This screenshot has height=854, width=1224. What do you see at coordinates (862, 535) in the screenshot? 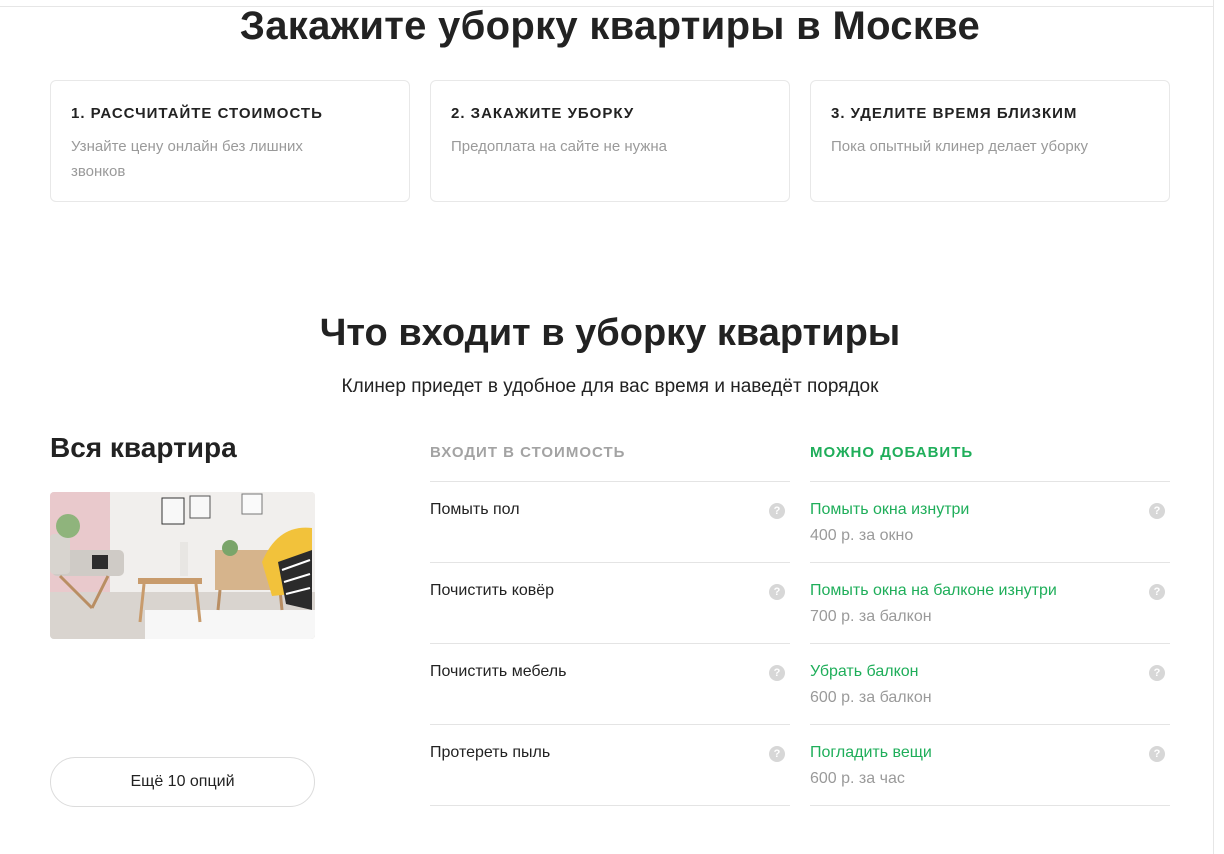
I see `addon-item-price: 400 р. за окно` at bounding box center [862, 535].